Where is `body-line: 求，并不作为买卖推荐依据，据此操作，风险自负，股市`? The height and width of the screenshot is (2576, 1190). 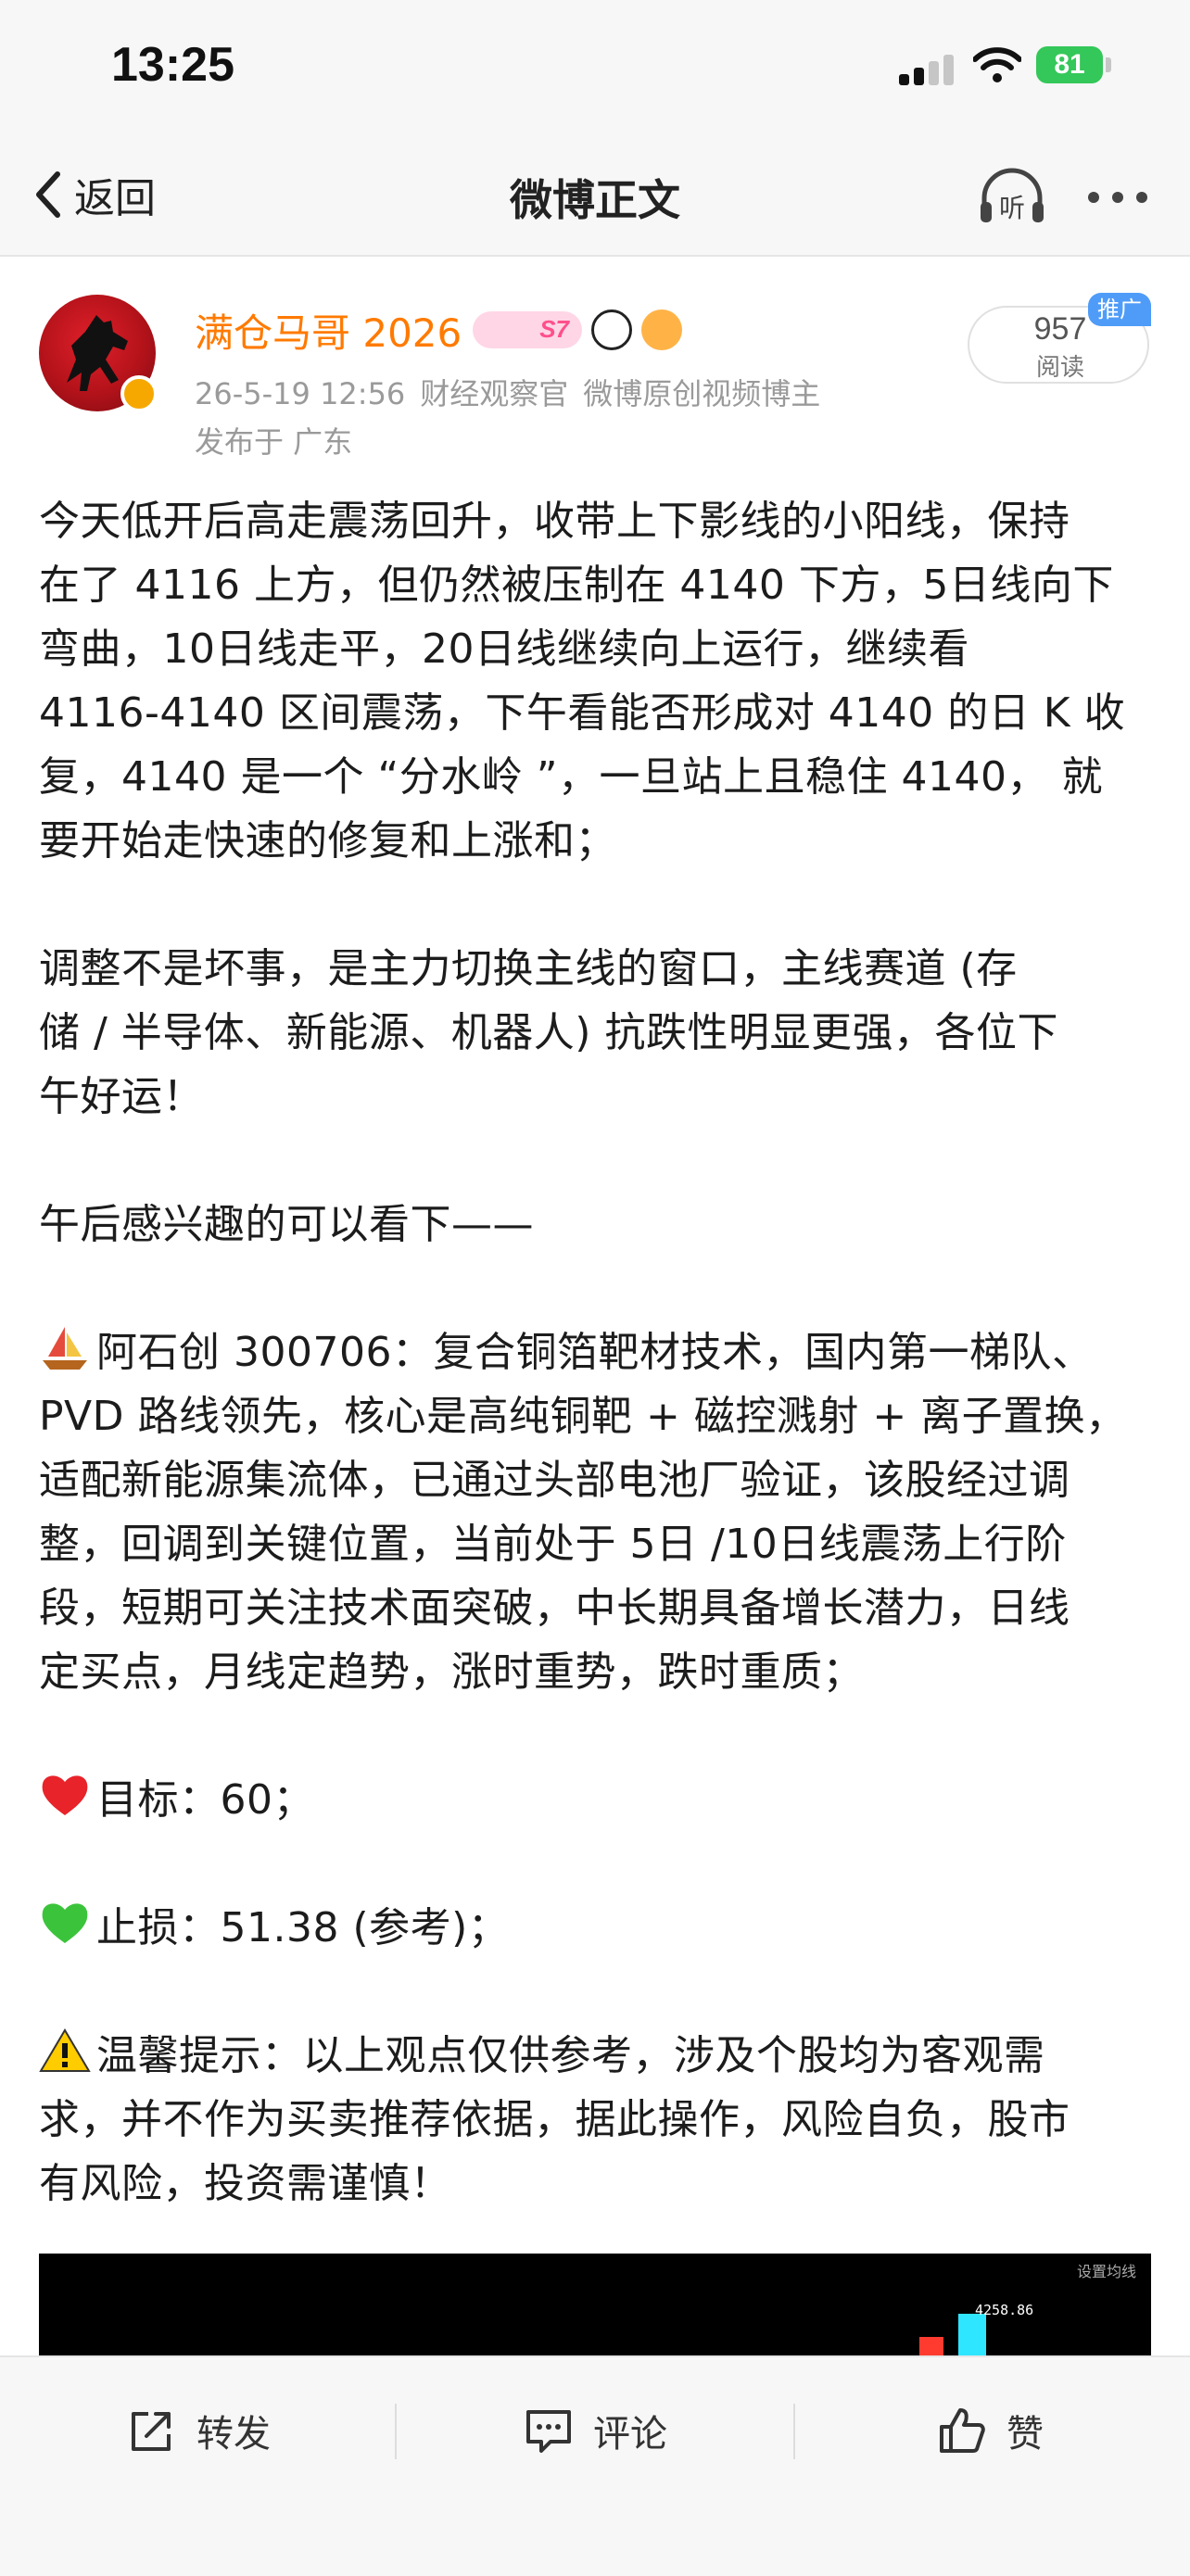 body-line: 求，并不作为买卖推荐依据，据此操作，风险自负，股市 is located at coordinates (554, 2120).